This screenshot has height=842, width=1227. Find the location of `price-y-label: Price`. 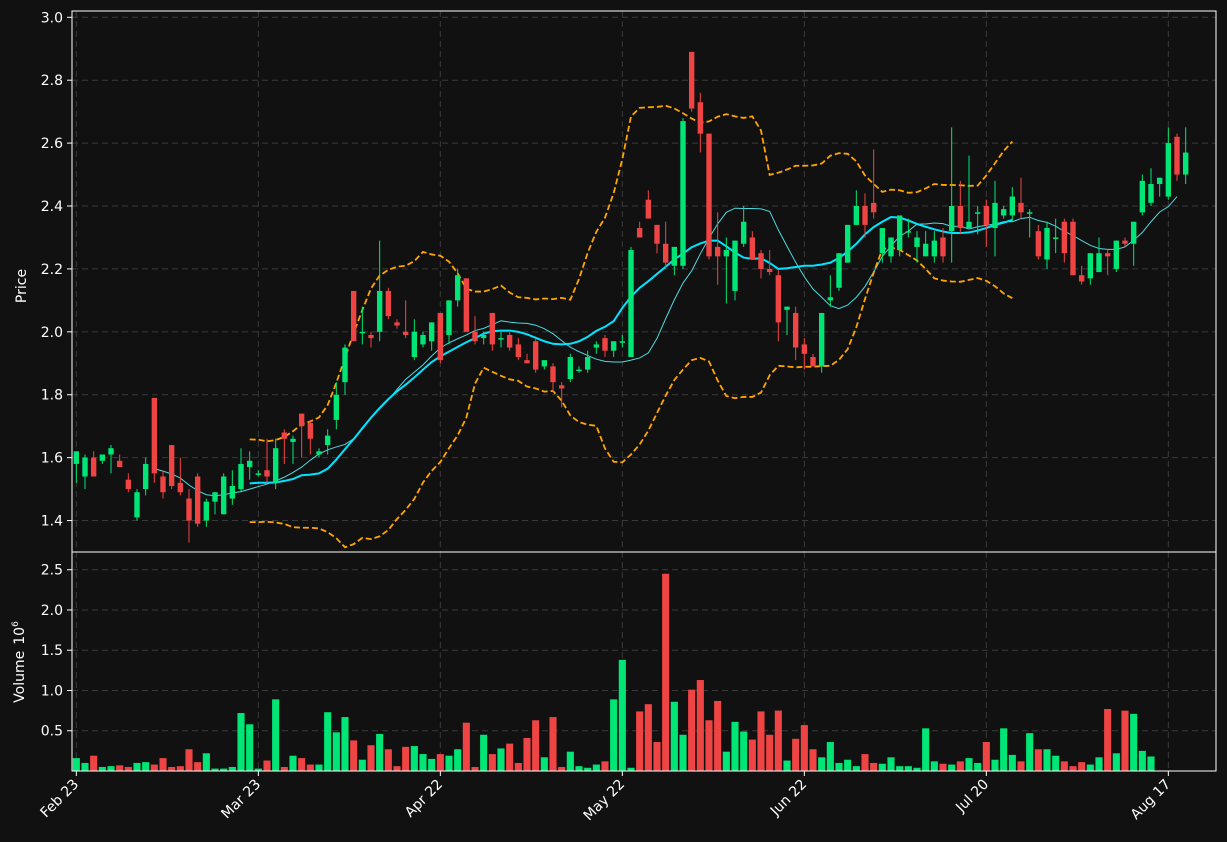

price-y-label: Price is located at coordinates (22, 286).